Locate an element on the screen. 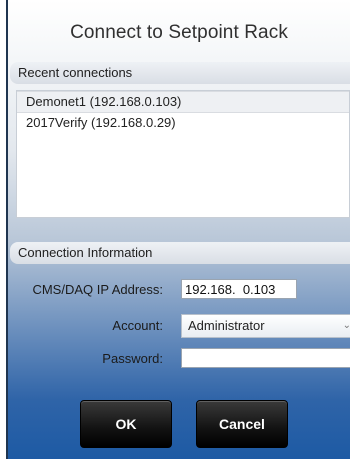  list-item: 2017Verify (192.168.0.29) is located at coordinates (183, 123).